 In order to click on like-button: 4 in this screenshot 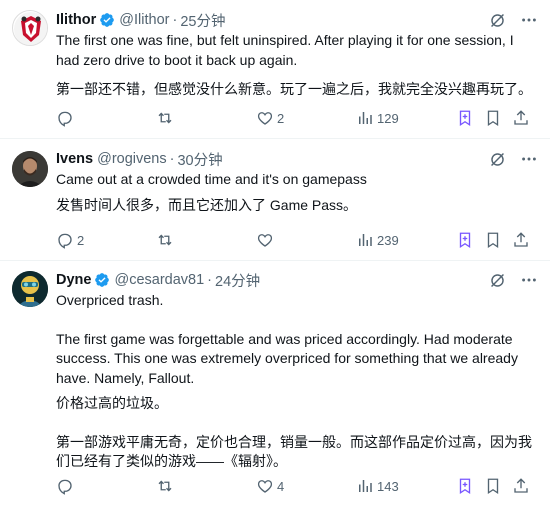, I will do `click(306, 486)`.